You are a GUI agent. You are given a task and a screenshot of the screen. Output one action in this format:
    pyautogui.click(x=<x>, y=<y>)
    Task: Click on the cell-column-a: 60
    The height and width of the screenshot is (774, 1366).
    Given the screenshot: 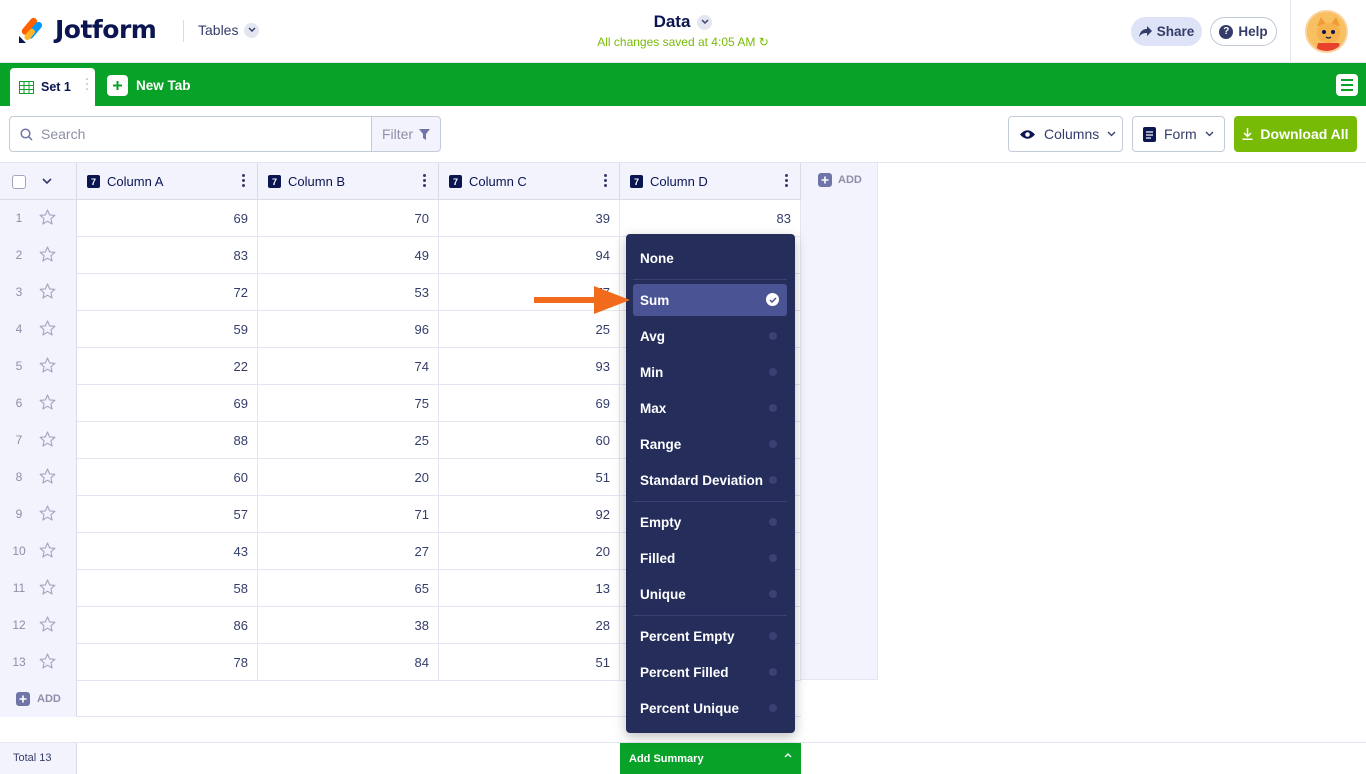 What is the action you would take?
    pyautogui.click(x=167, y=477)
    